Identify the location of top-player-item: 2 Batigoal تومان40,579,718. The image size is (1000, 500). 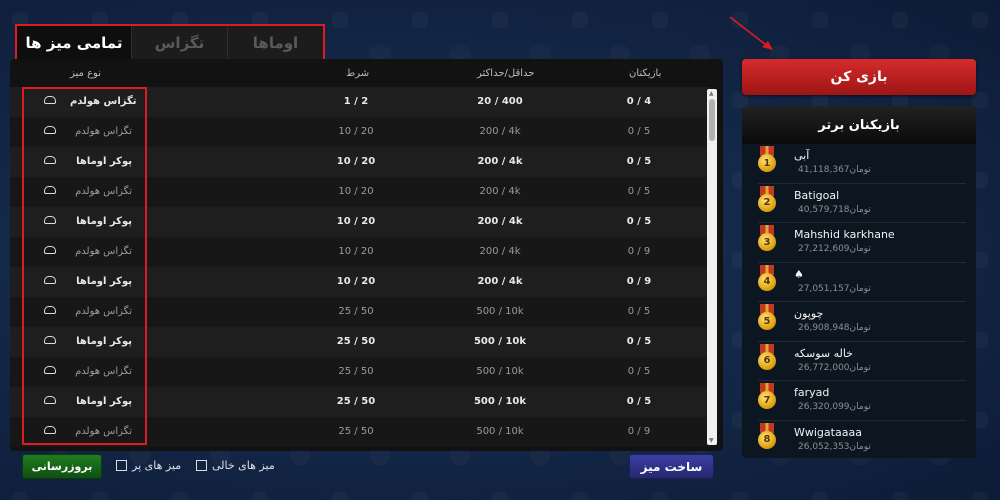
(859, 203).